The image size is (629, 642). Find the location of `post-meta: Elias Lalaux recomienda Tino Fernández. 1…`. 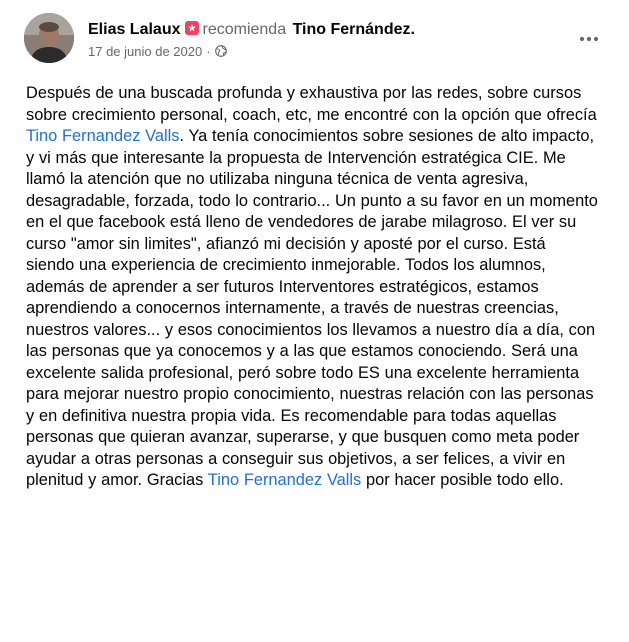

post-meta: Elias Lalaux recomienda Tino Fernández. 1… is located at coordinates (320, 40).